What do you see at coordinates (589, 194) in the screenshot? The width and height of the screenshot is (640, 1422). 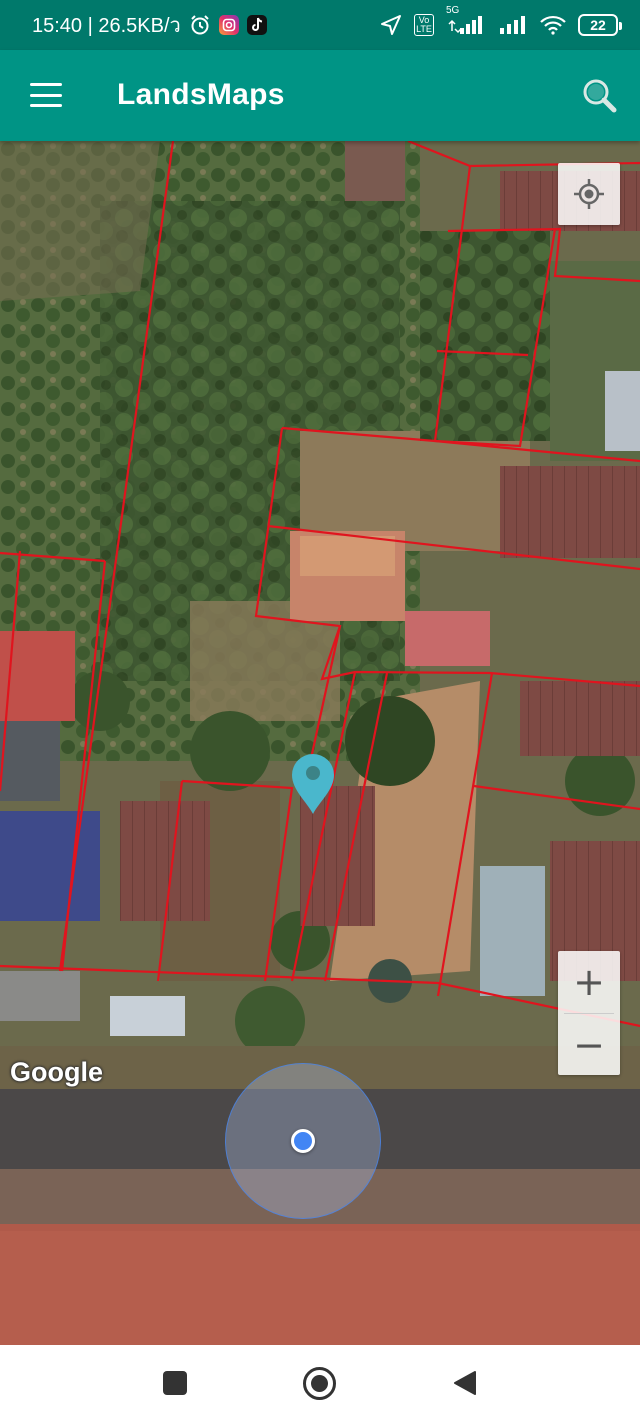 I see `my-location-icon` at bounding box center [589, 194].